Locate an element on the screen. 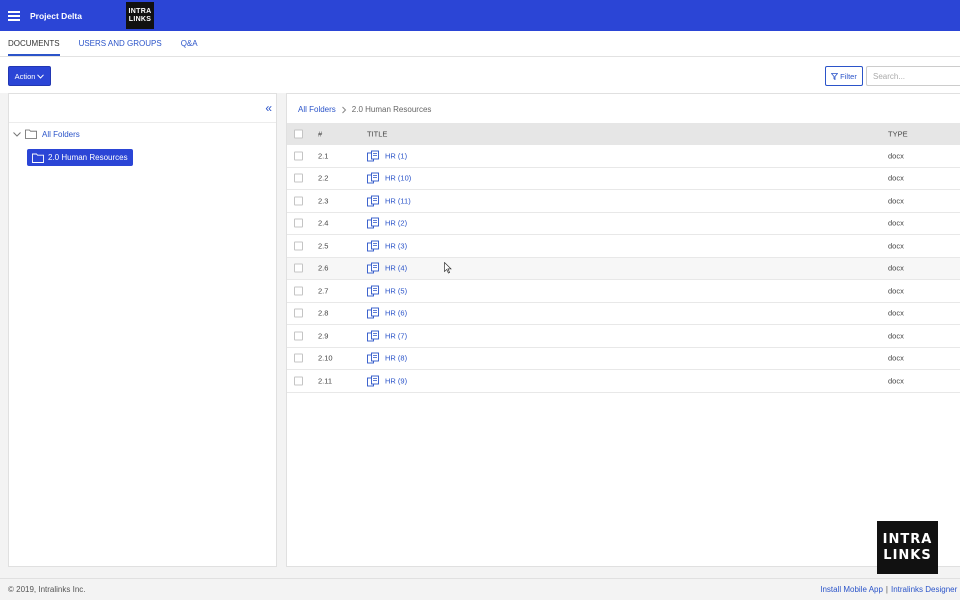 Image resolution: width=960 pixels, height=600 pixels. row-number: 2.2 is located at coordinates (323, 178).